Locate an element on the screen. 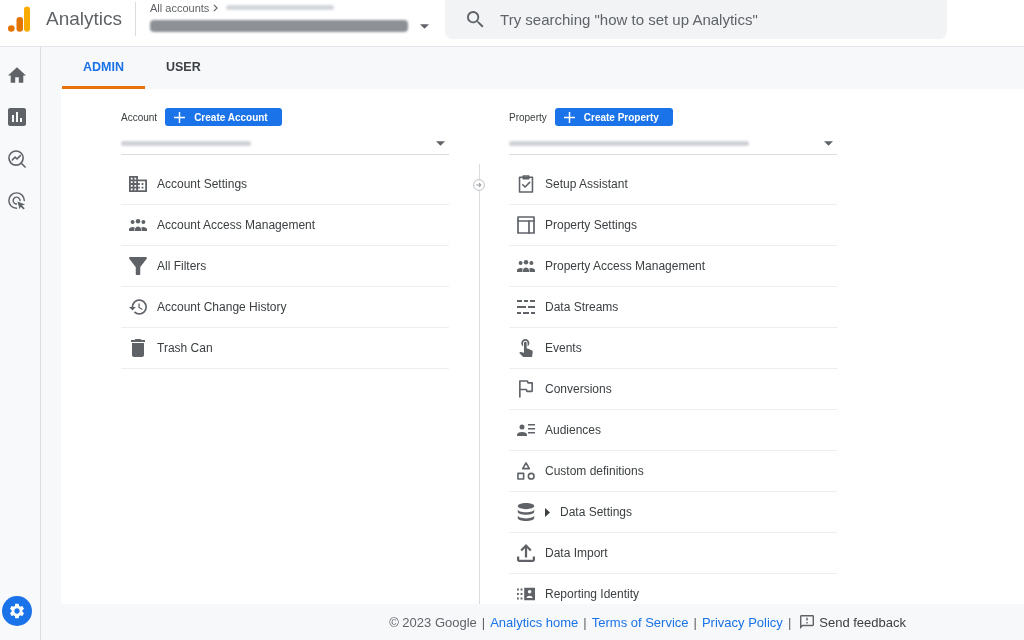 This screenshot has height=640, width=1024. menu-item: Account Change History is located at coordinates (208, 307).